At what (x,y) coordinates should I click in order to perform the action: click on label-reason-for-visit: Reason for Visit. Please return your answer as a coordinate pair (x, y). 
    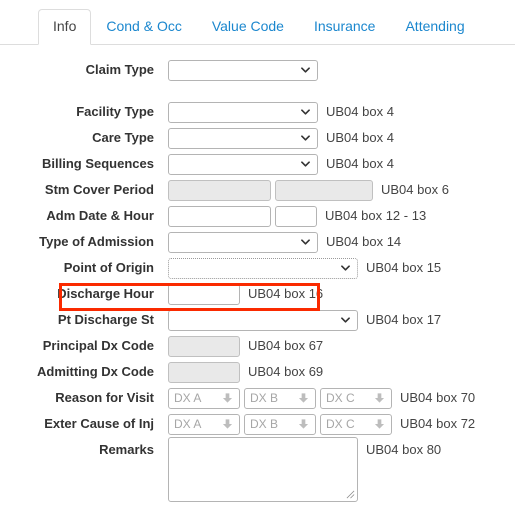
    Looking at the image, I should click on (104, 397).